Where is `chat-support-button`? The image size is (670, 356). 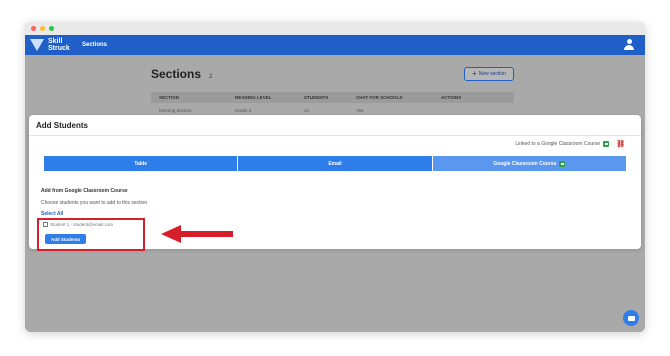
chat-support-button is located at coordinates (631, 318).